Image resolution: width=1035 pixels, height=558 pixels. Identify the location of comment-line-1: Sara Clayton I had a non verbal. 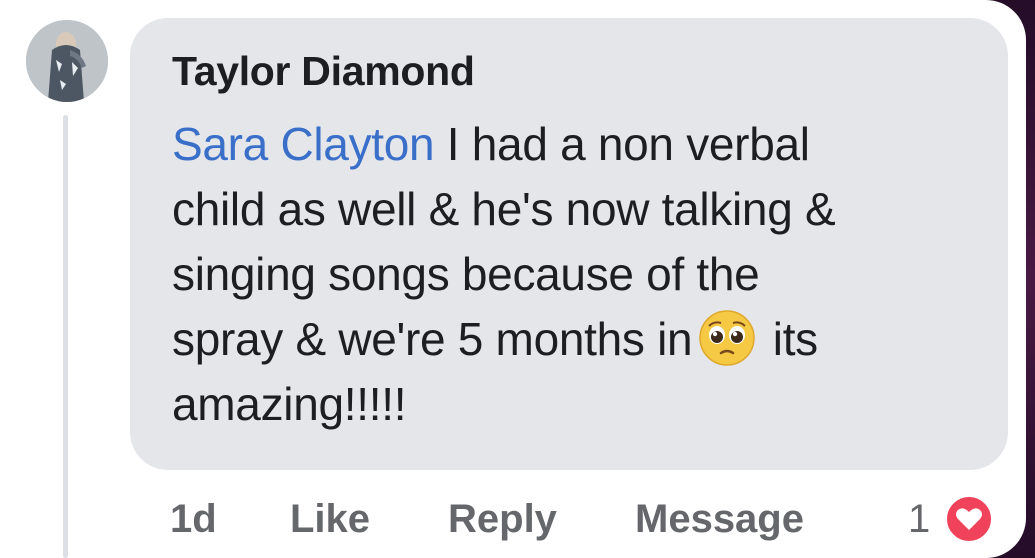
(582, 144).